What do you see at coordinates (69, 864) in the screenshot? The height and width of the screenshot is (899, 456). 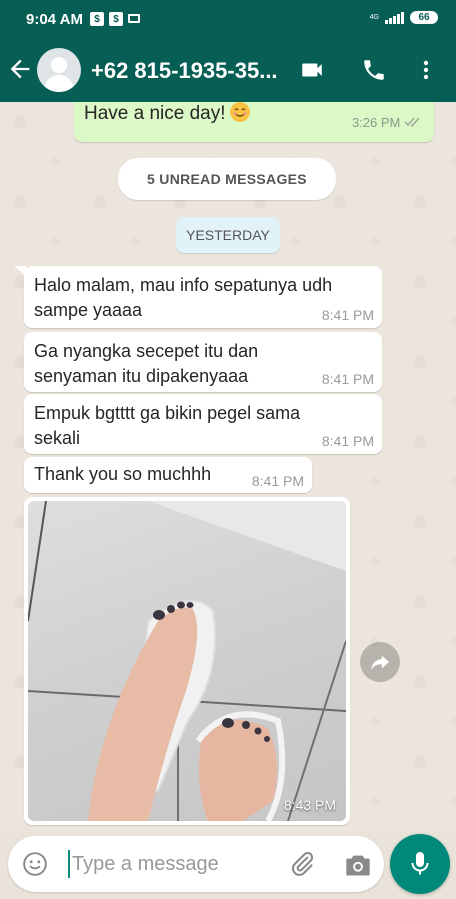 I see `text-cursor` at bounding box center [69, 864].